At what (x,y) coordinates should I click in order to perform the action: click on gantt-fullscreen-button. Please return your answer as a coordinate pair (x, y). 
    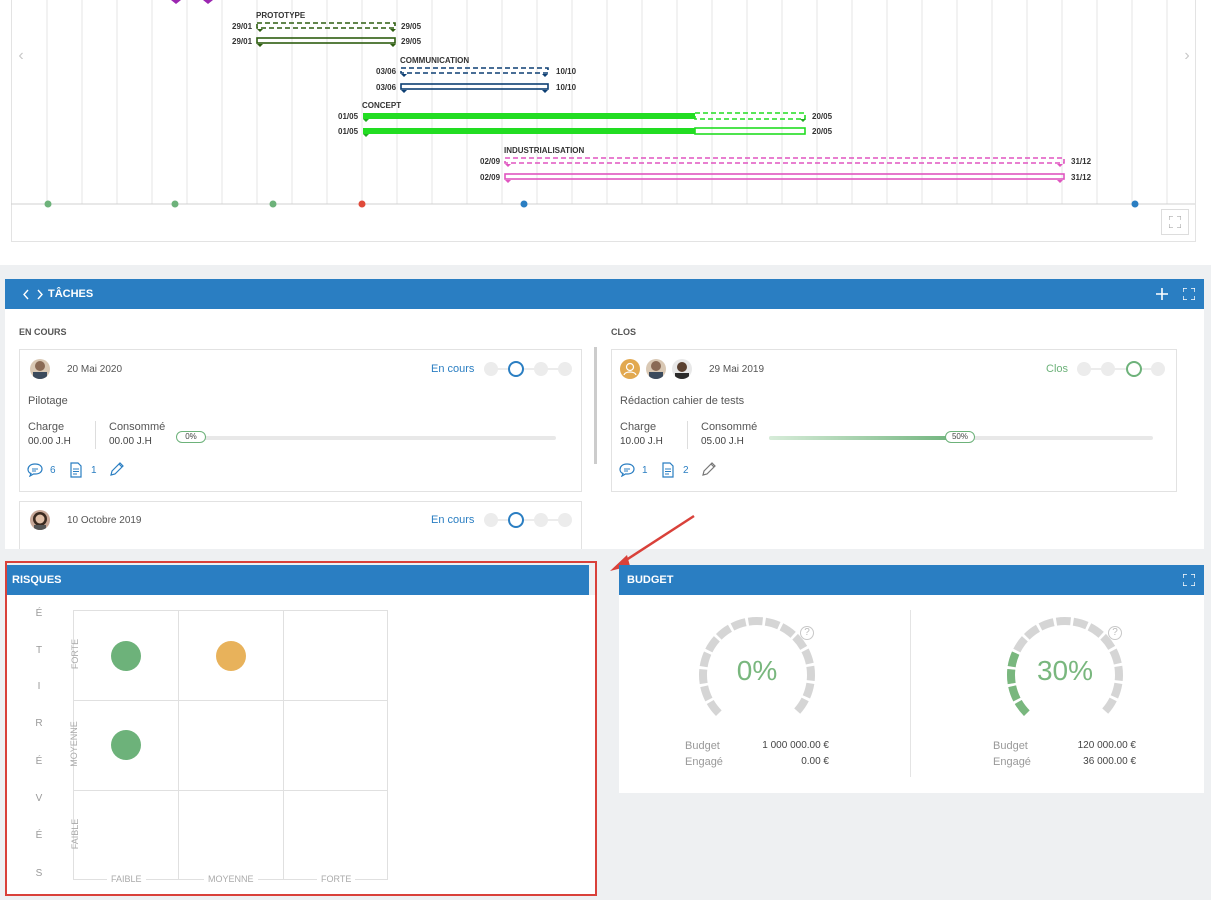
    Looking at the image, I should click on (1175, 222).